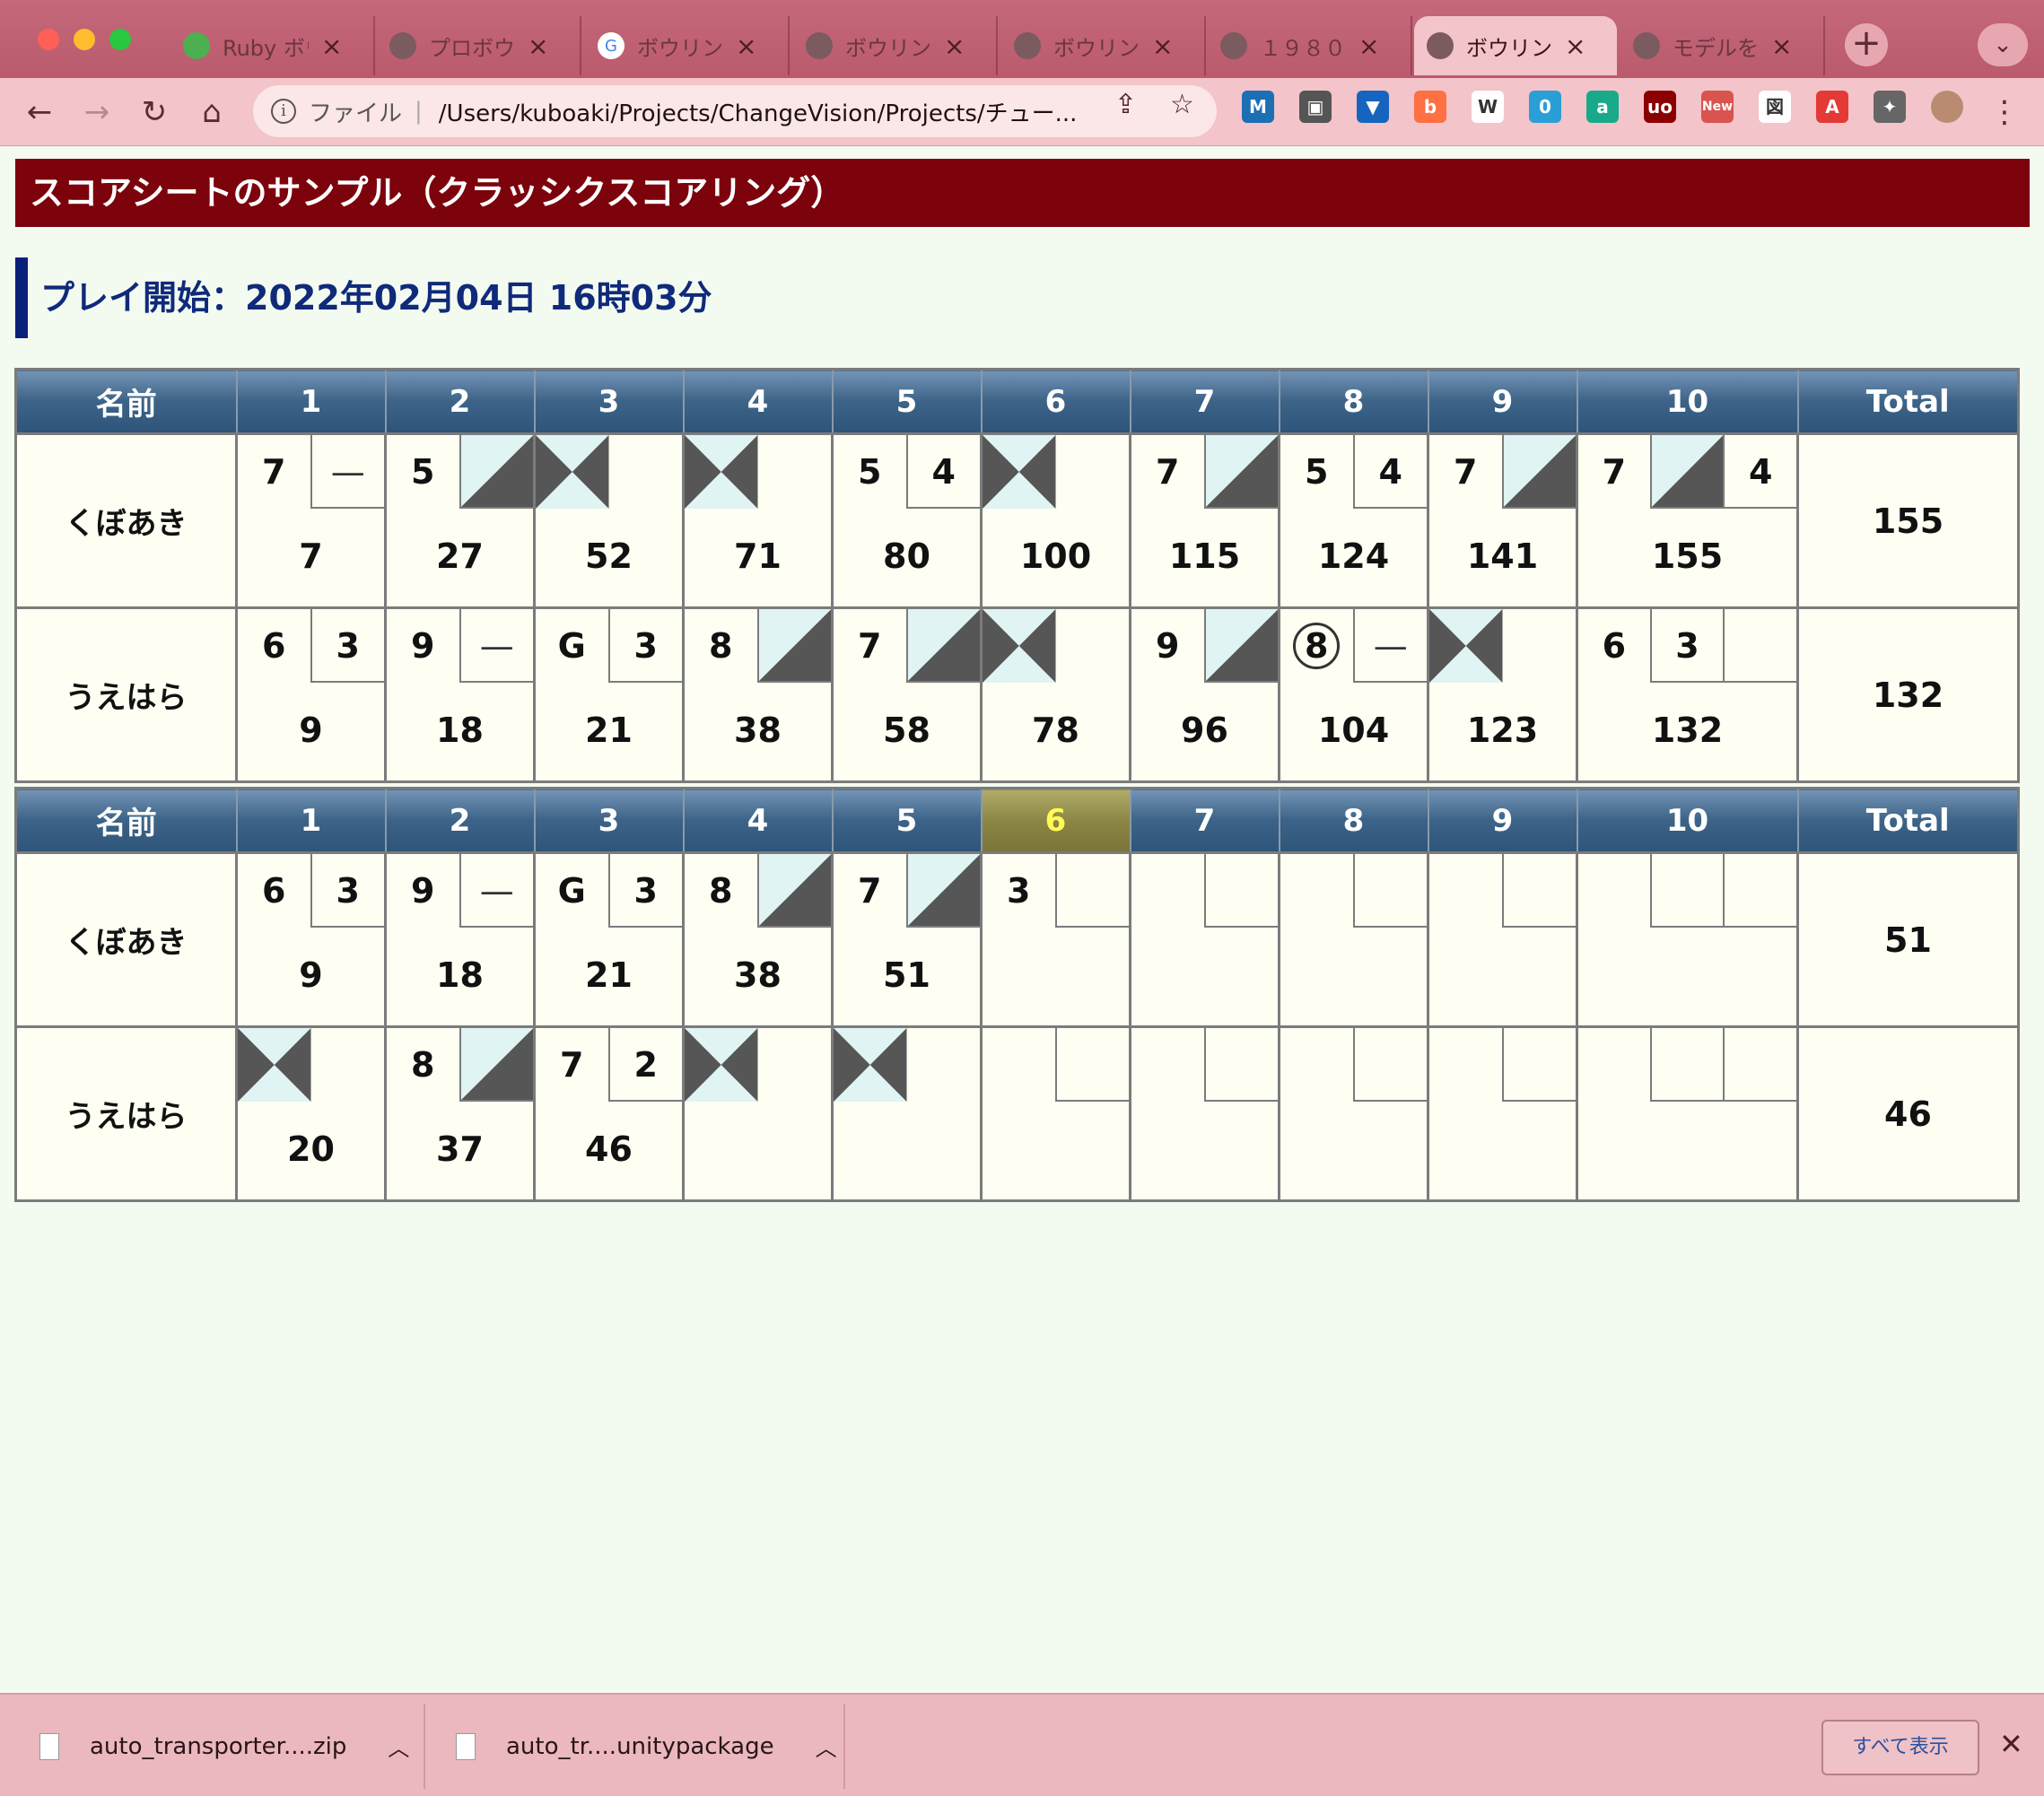  I want to click on extension-icon: ▼, so click(1373, 107).